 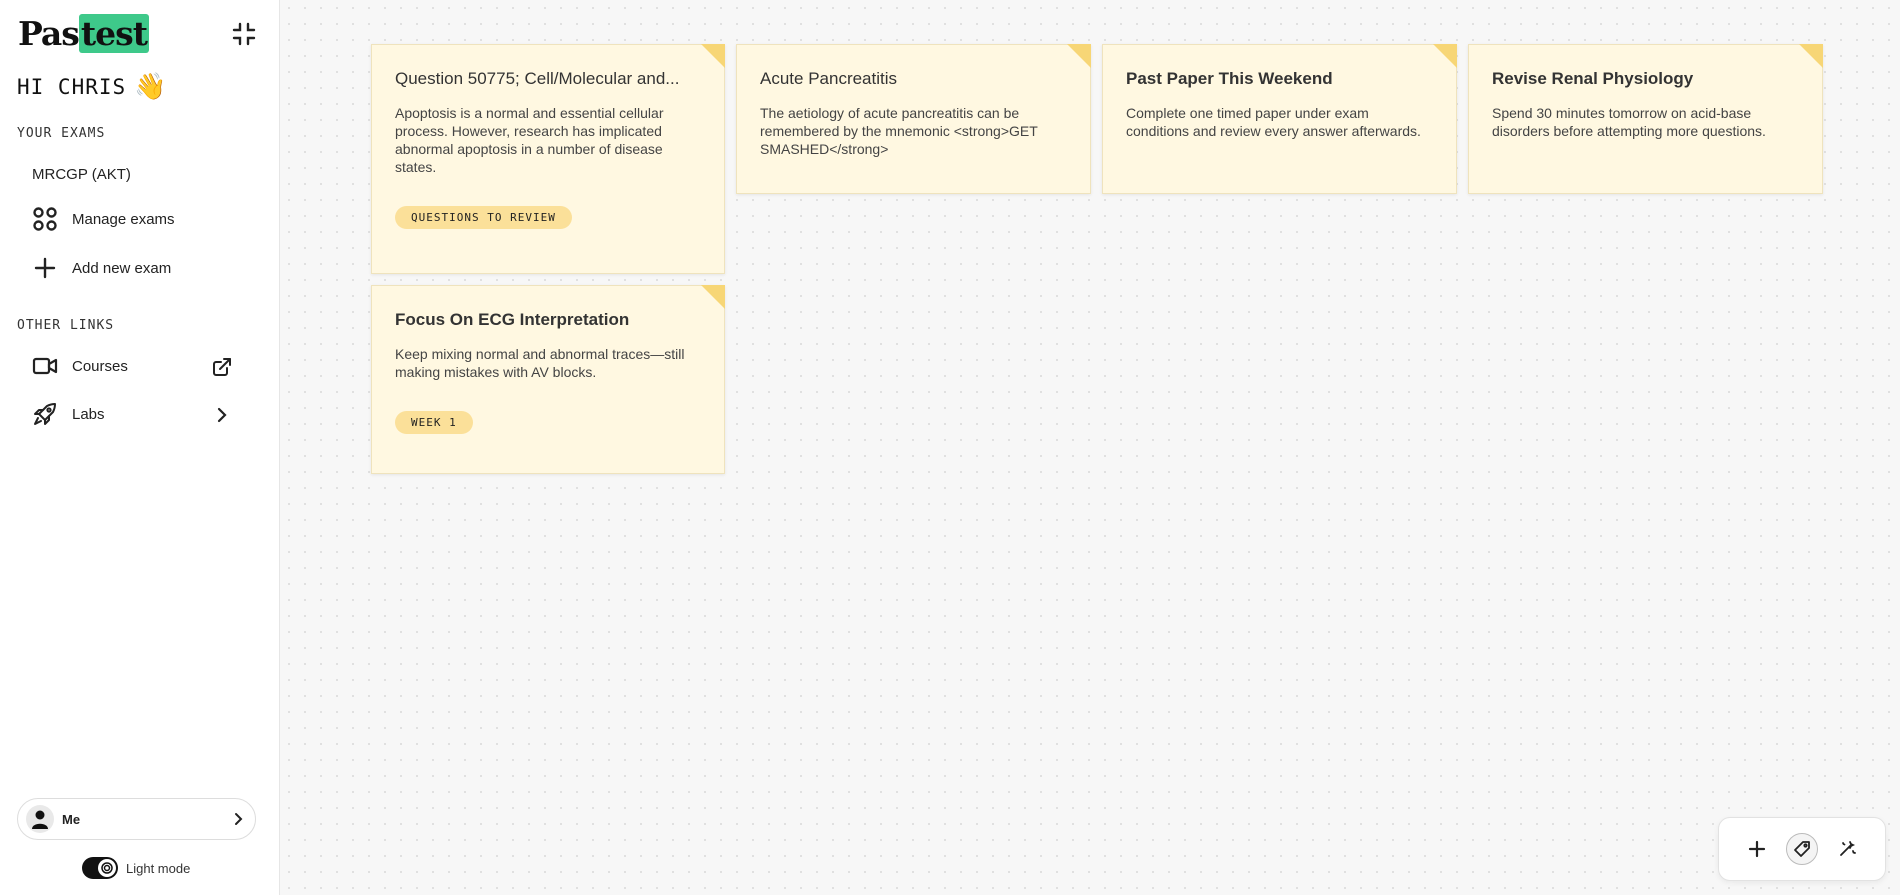 I want to click on avatar, so click(x=40, y=819).